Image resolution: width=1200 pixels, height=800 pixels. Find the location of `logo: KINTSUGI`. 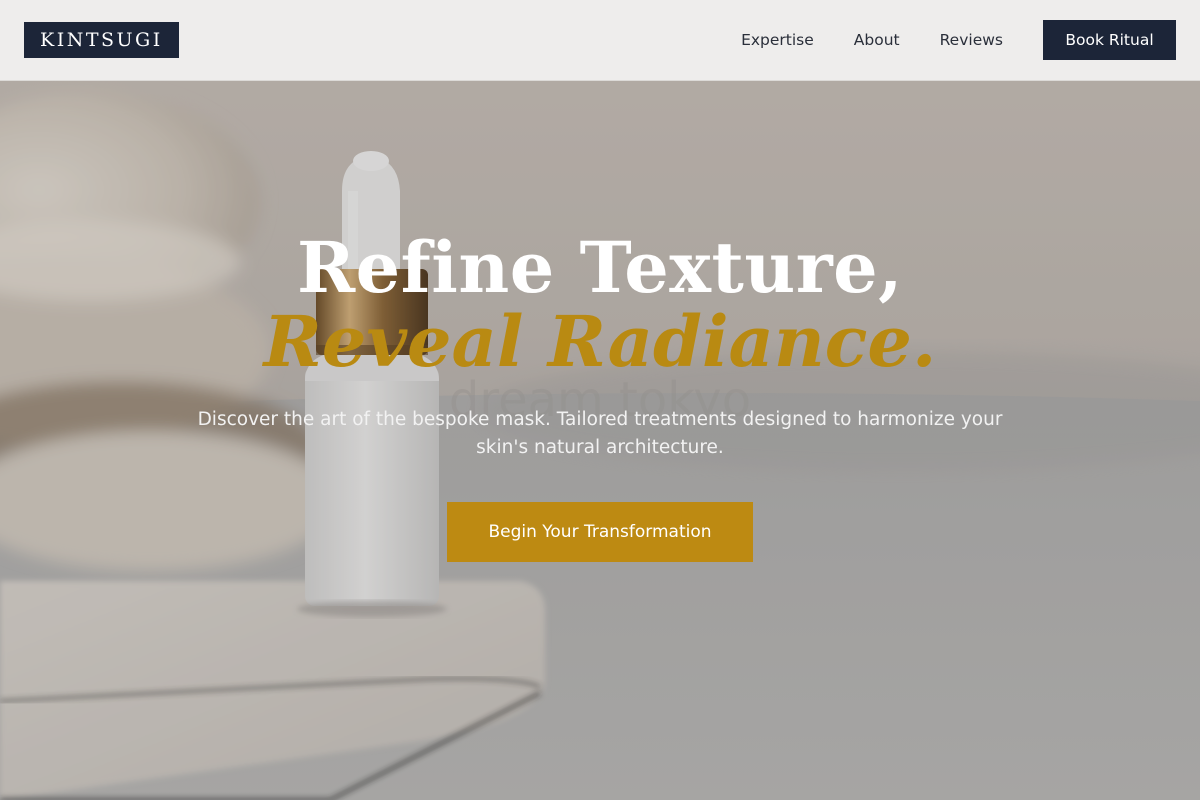

logo: KINTSUGI is located at coordinates (101, 40).